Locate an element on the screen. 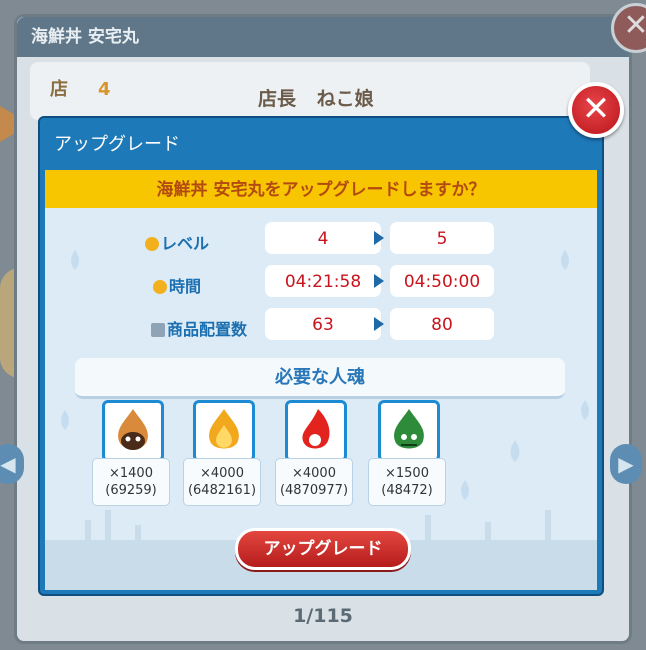 Image resolution: width=646 pixels, height=650 pixels. clock-icon is located at coordinates (160, 287).